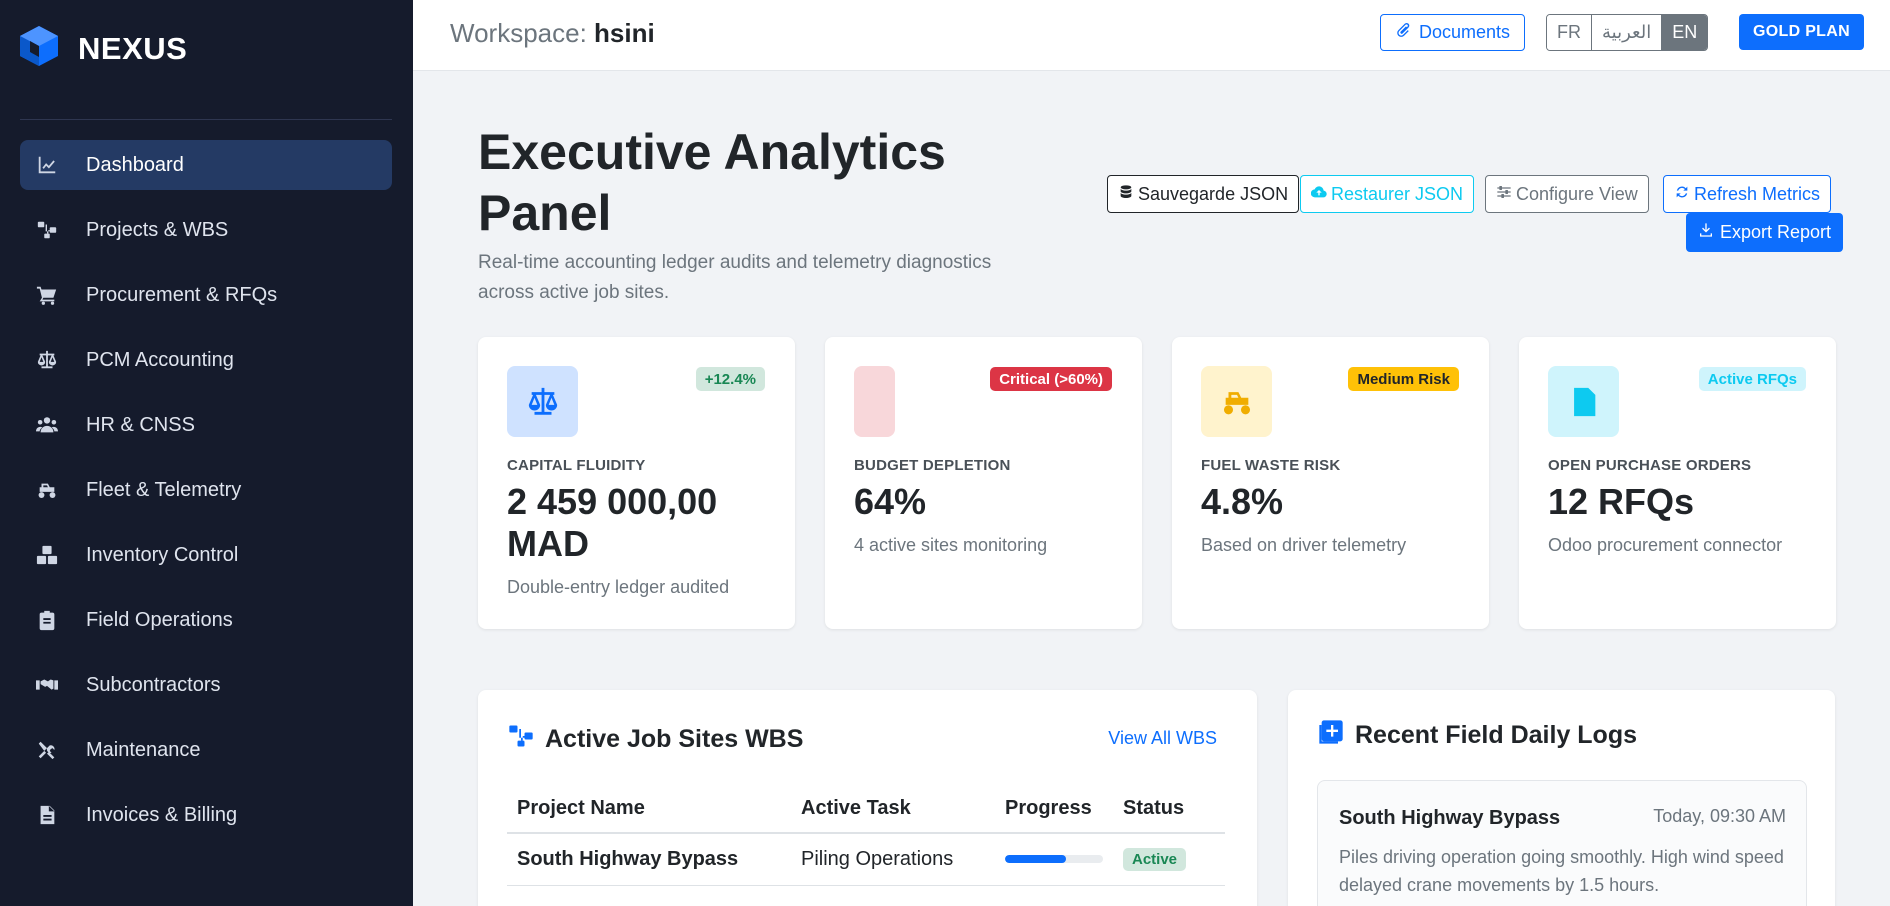 Image resolution: width=1890 pixels, height=906 pixels. I want to click on sidebar-divider, so click(206, 119).